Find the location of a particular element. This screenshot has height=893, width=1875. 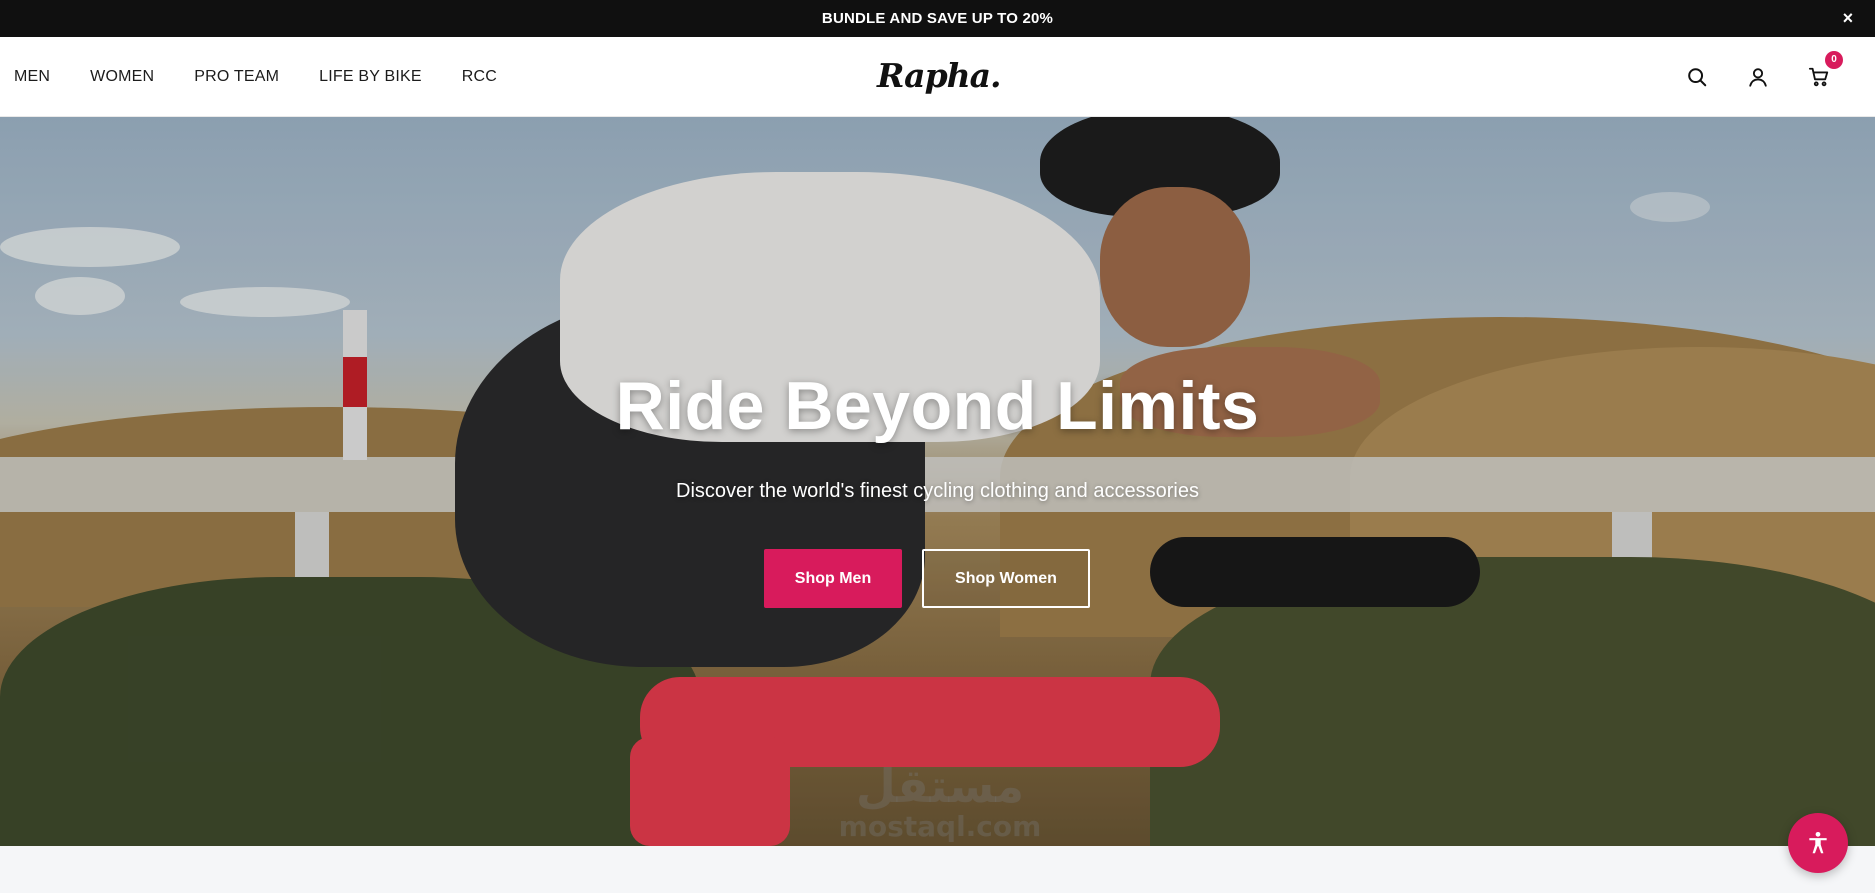

close-icon: × is located at coordinates (1848, 18).